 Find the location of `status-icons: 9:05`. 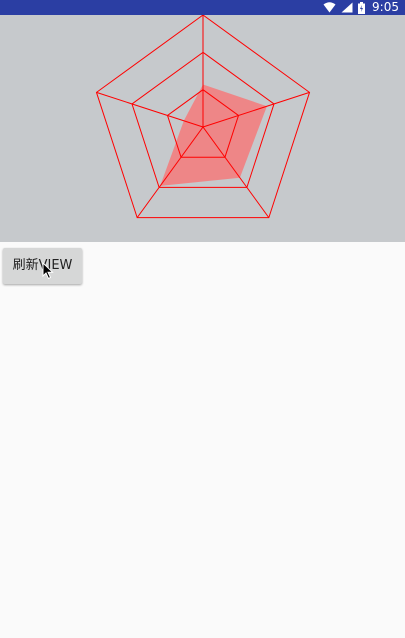

status-icons: 9:05 is located at coordinates (361, 7).